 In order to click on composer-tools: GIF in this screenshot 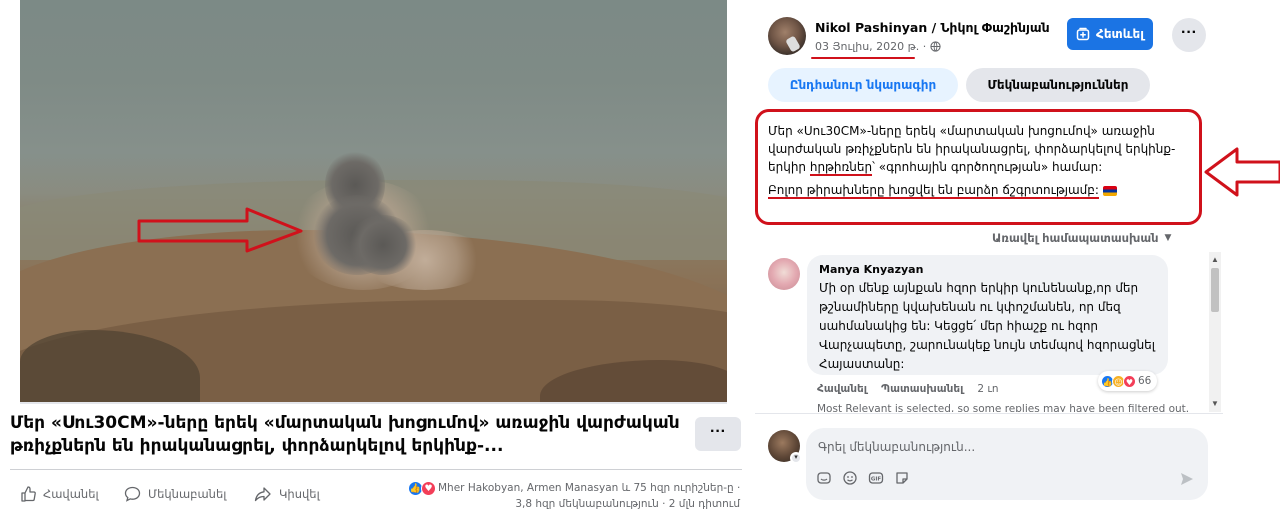, I will do `click(863, 478)`.